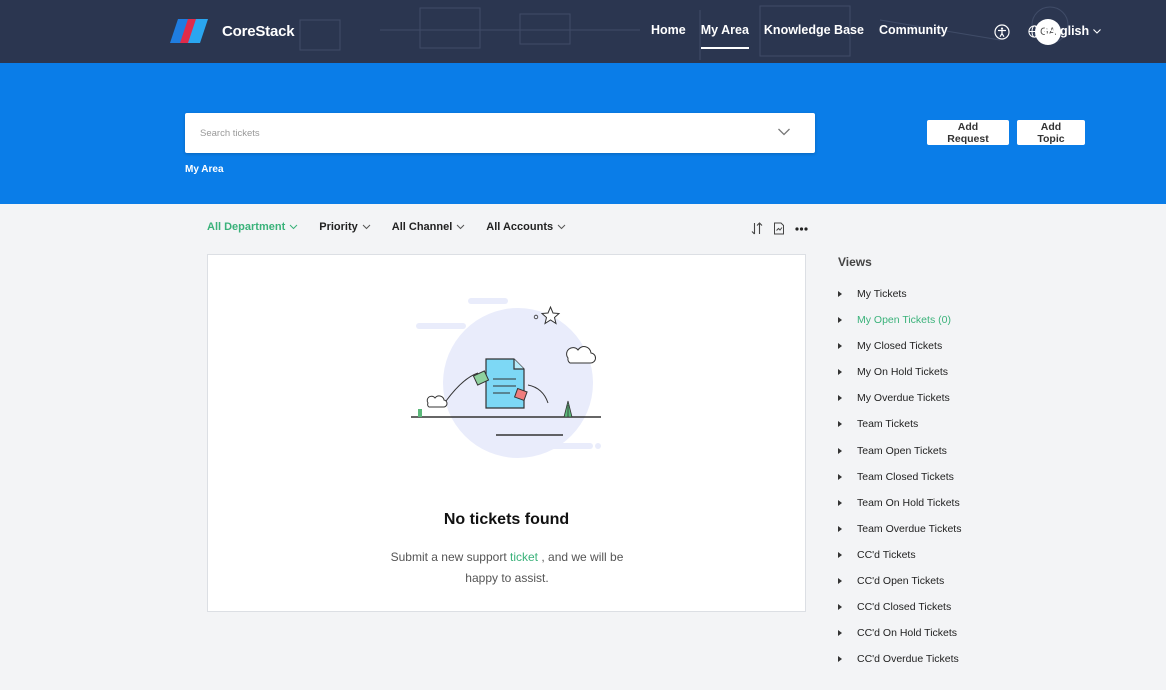 The image size is (1166, 690). Describe the element at coordinates (903, 398) in the screenshot. I see `view-label: My Overdue Tickets` at that location.